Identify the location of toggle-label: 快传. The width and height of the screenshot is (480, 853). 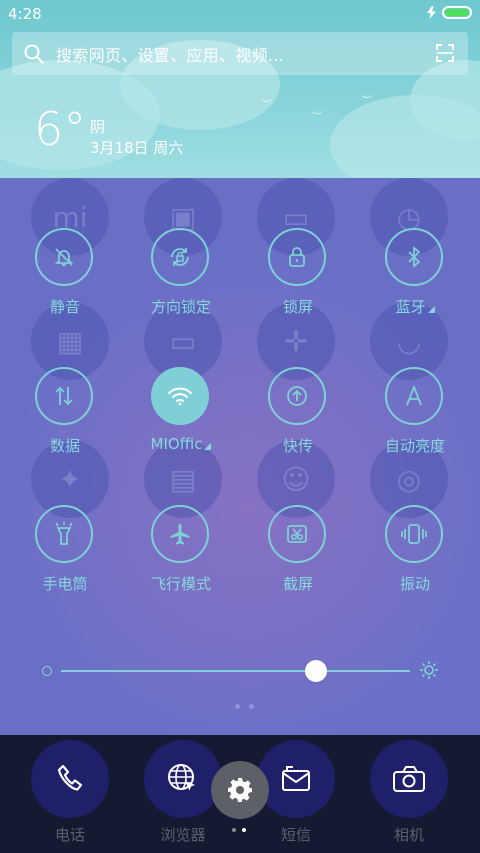
(297, 446).